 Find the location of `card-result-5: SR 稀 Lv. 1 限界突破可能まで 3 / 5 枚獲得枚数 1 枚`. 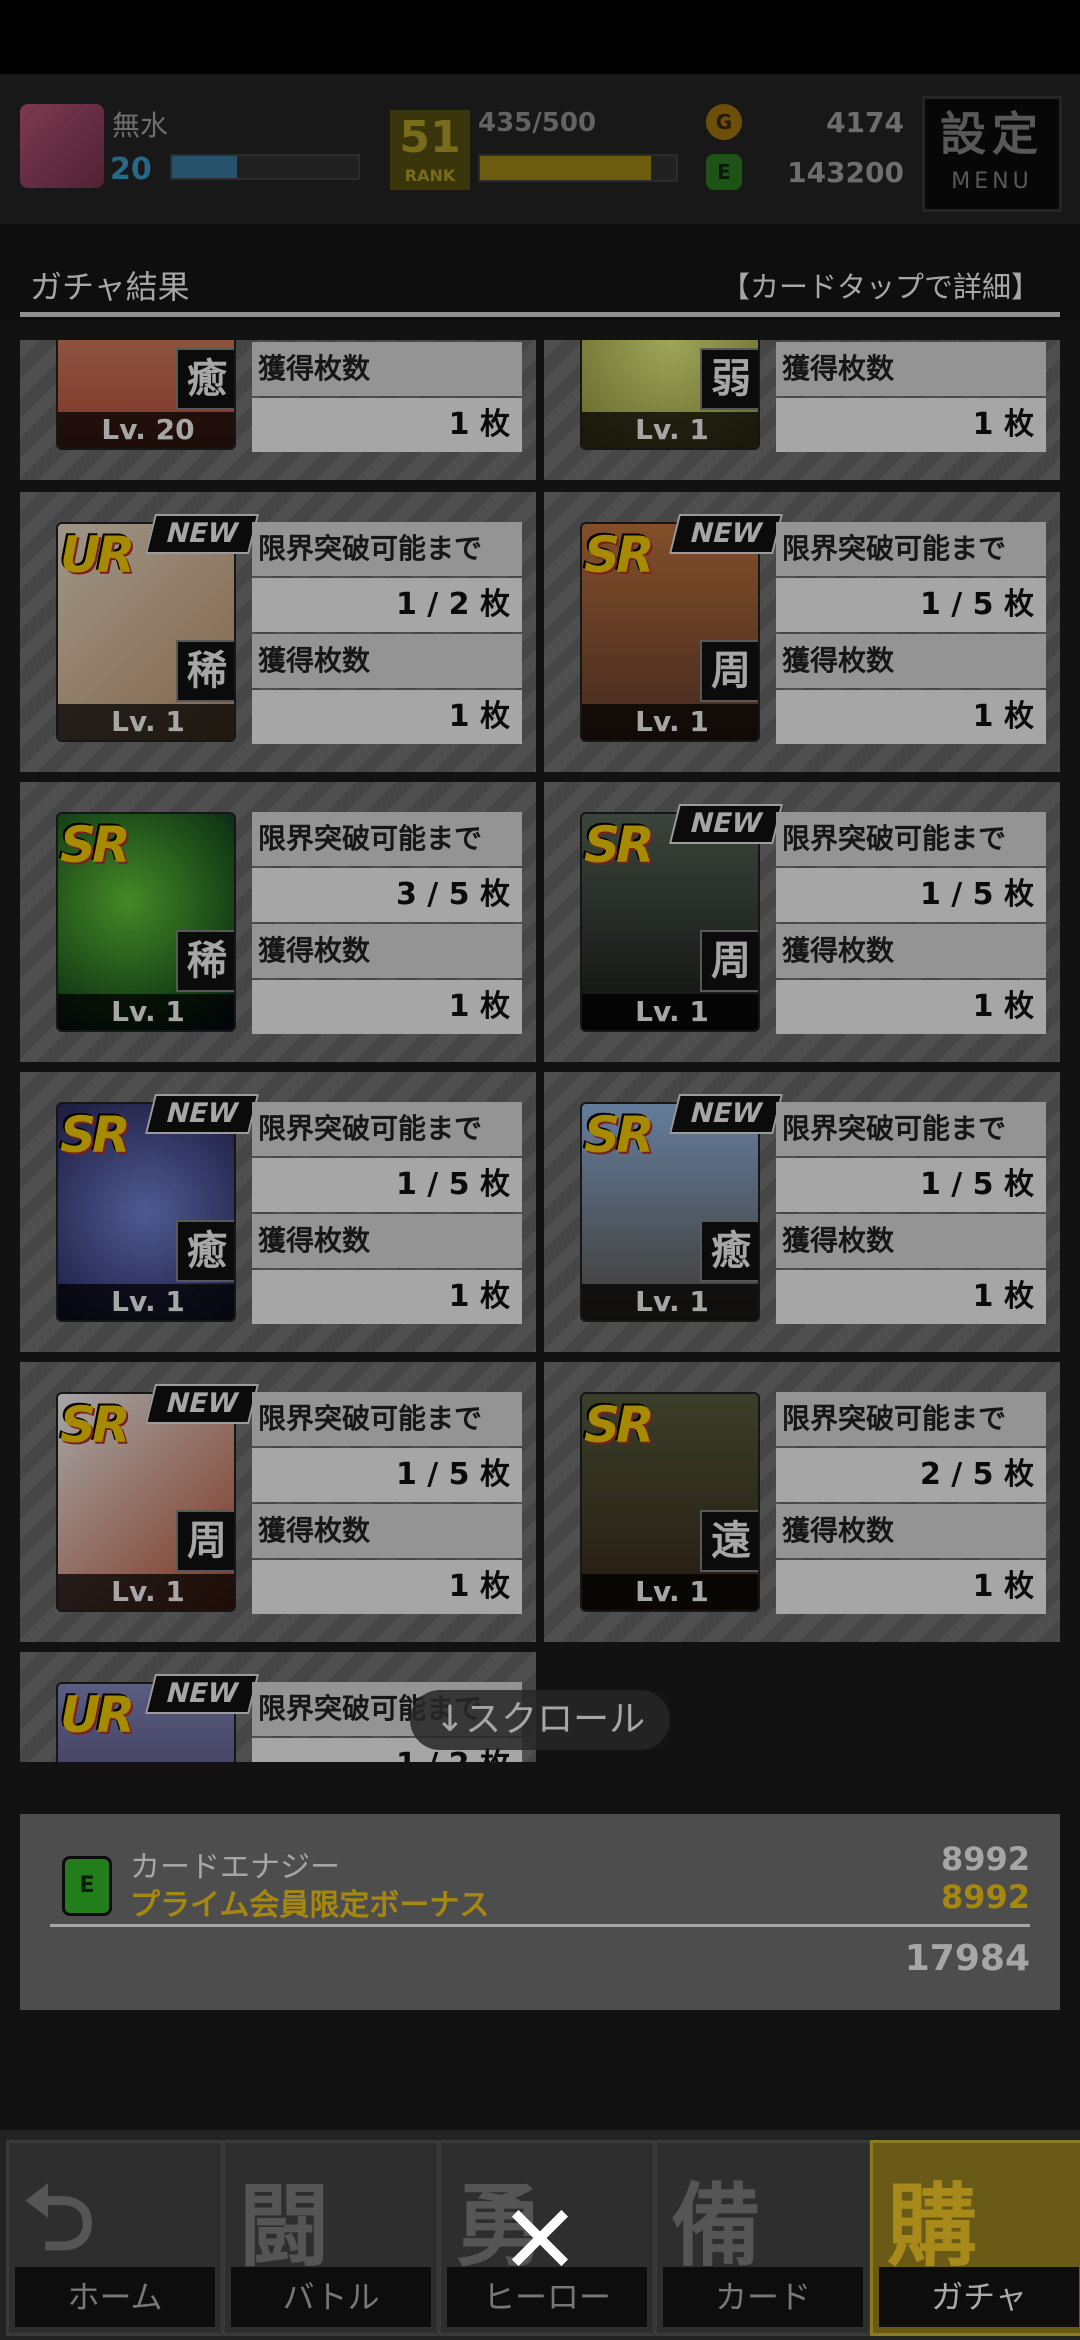

card-result-5: SR 稀 Lv. 1 限界突破可能まで 3 / 5 枚獲得枚数 1 枚 is located at coordinates (278, 922).